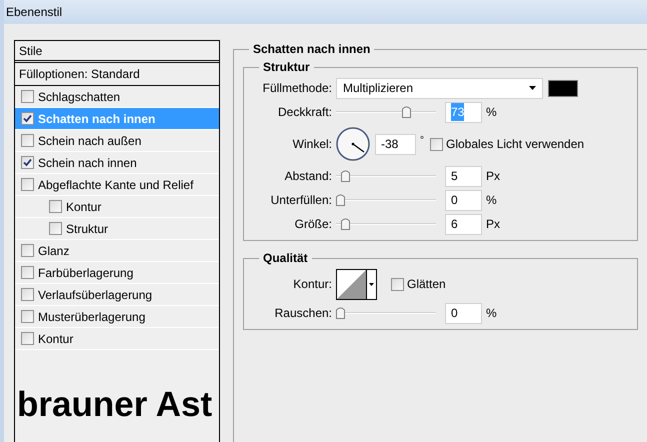 The image size is (647, 442). I want to click on checkbox-label: Globales Licht verwenden, so click(515, 144).